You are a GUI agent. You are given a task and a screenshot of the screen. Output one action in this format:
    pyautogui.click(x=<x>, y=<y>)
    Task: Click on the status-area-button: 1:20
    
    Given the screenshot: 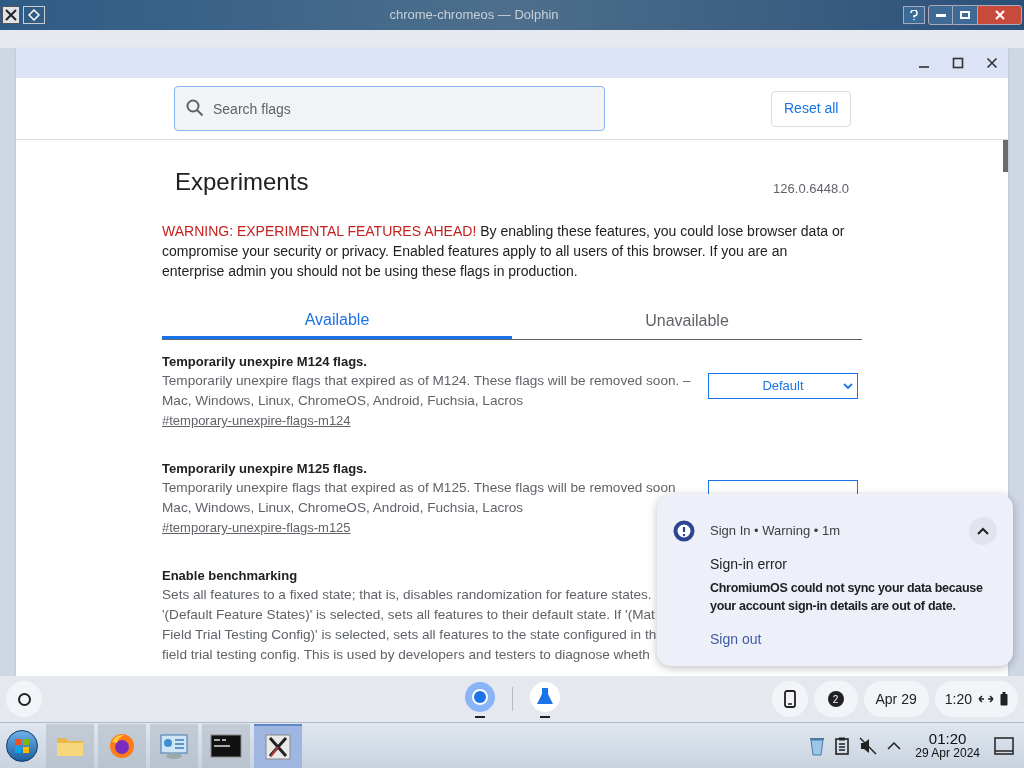 What is the action you would take?
    pyautogui.click(x=976, y=699)
    